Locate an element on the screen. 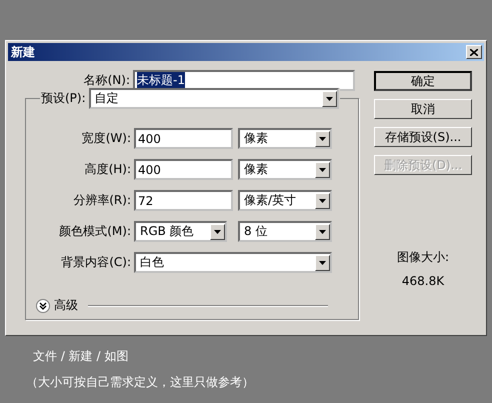 Image resolution: width=492 pixels, height=403 pixels. unit-dropdown: 像素/英寸 is located at coordinates (285, 200).